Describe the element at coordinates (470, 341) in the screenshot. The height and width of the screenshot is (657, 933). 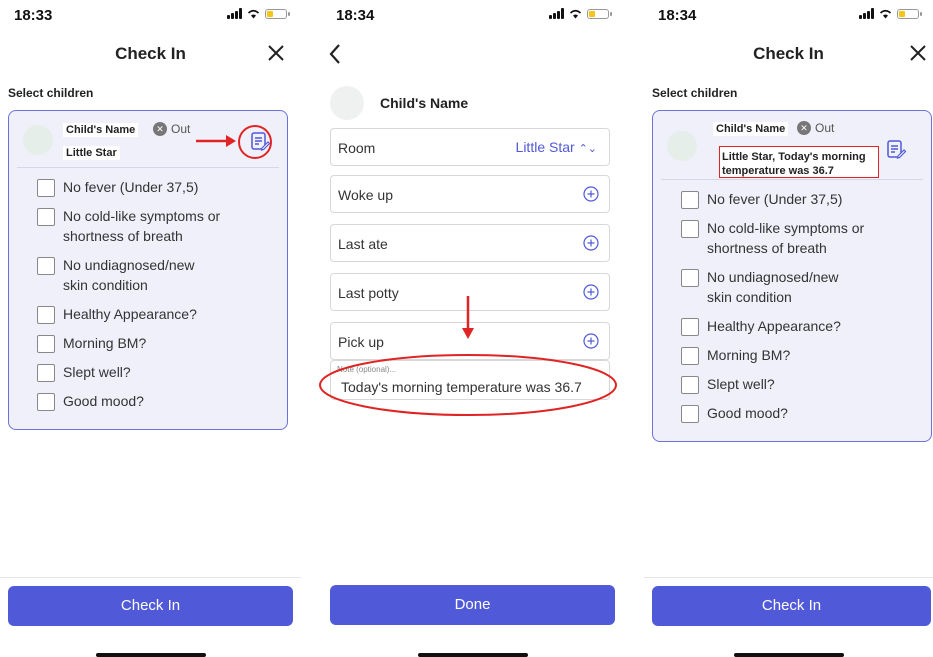
I see `pick-up-field: Pick up` at that location.